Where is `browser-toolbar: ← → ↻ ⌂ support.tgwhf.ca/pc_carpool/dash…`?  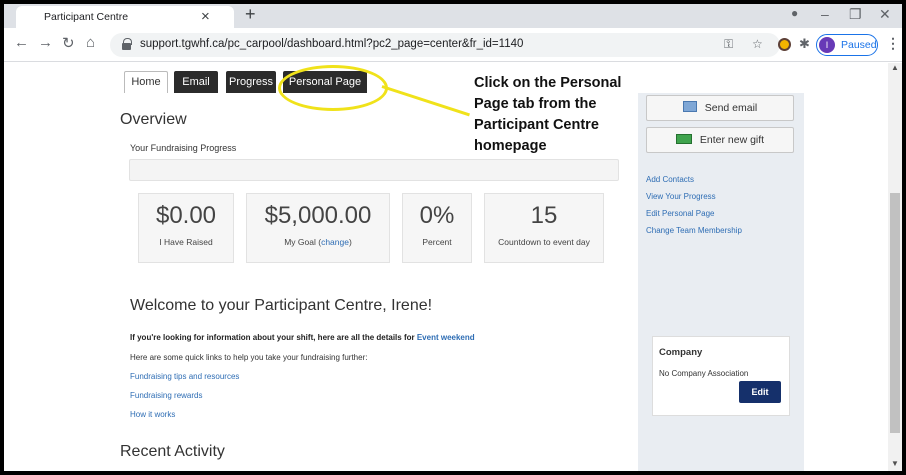
browser-toolbar: ← → ↻ ⌂ support.tgwhf.ca/pc_carpool/dash… is located at coordinates (453, 45).